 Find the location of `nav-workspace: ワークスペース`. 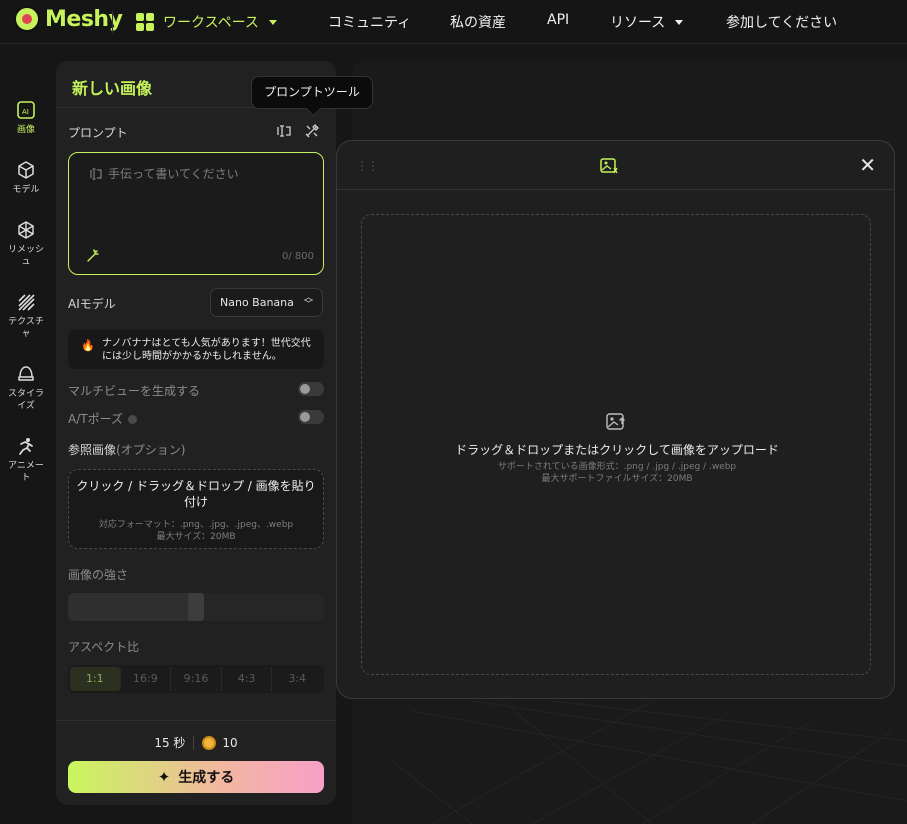

nav-workspace: ワークスペース is located at coordinates (206, 22).